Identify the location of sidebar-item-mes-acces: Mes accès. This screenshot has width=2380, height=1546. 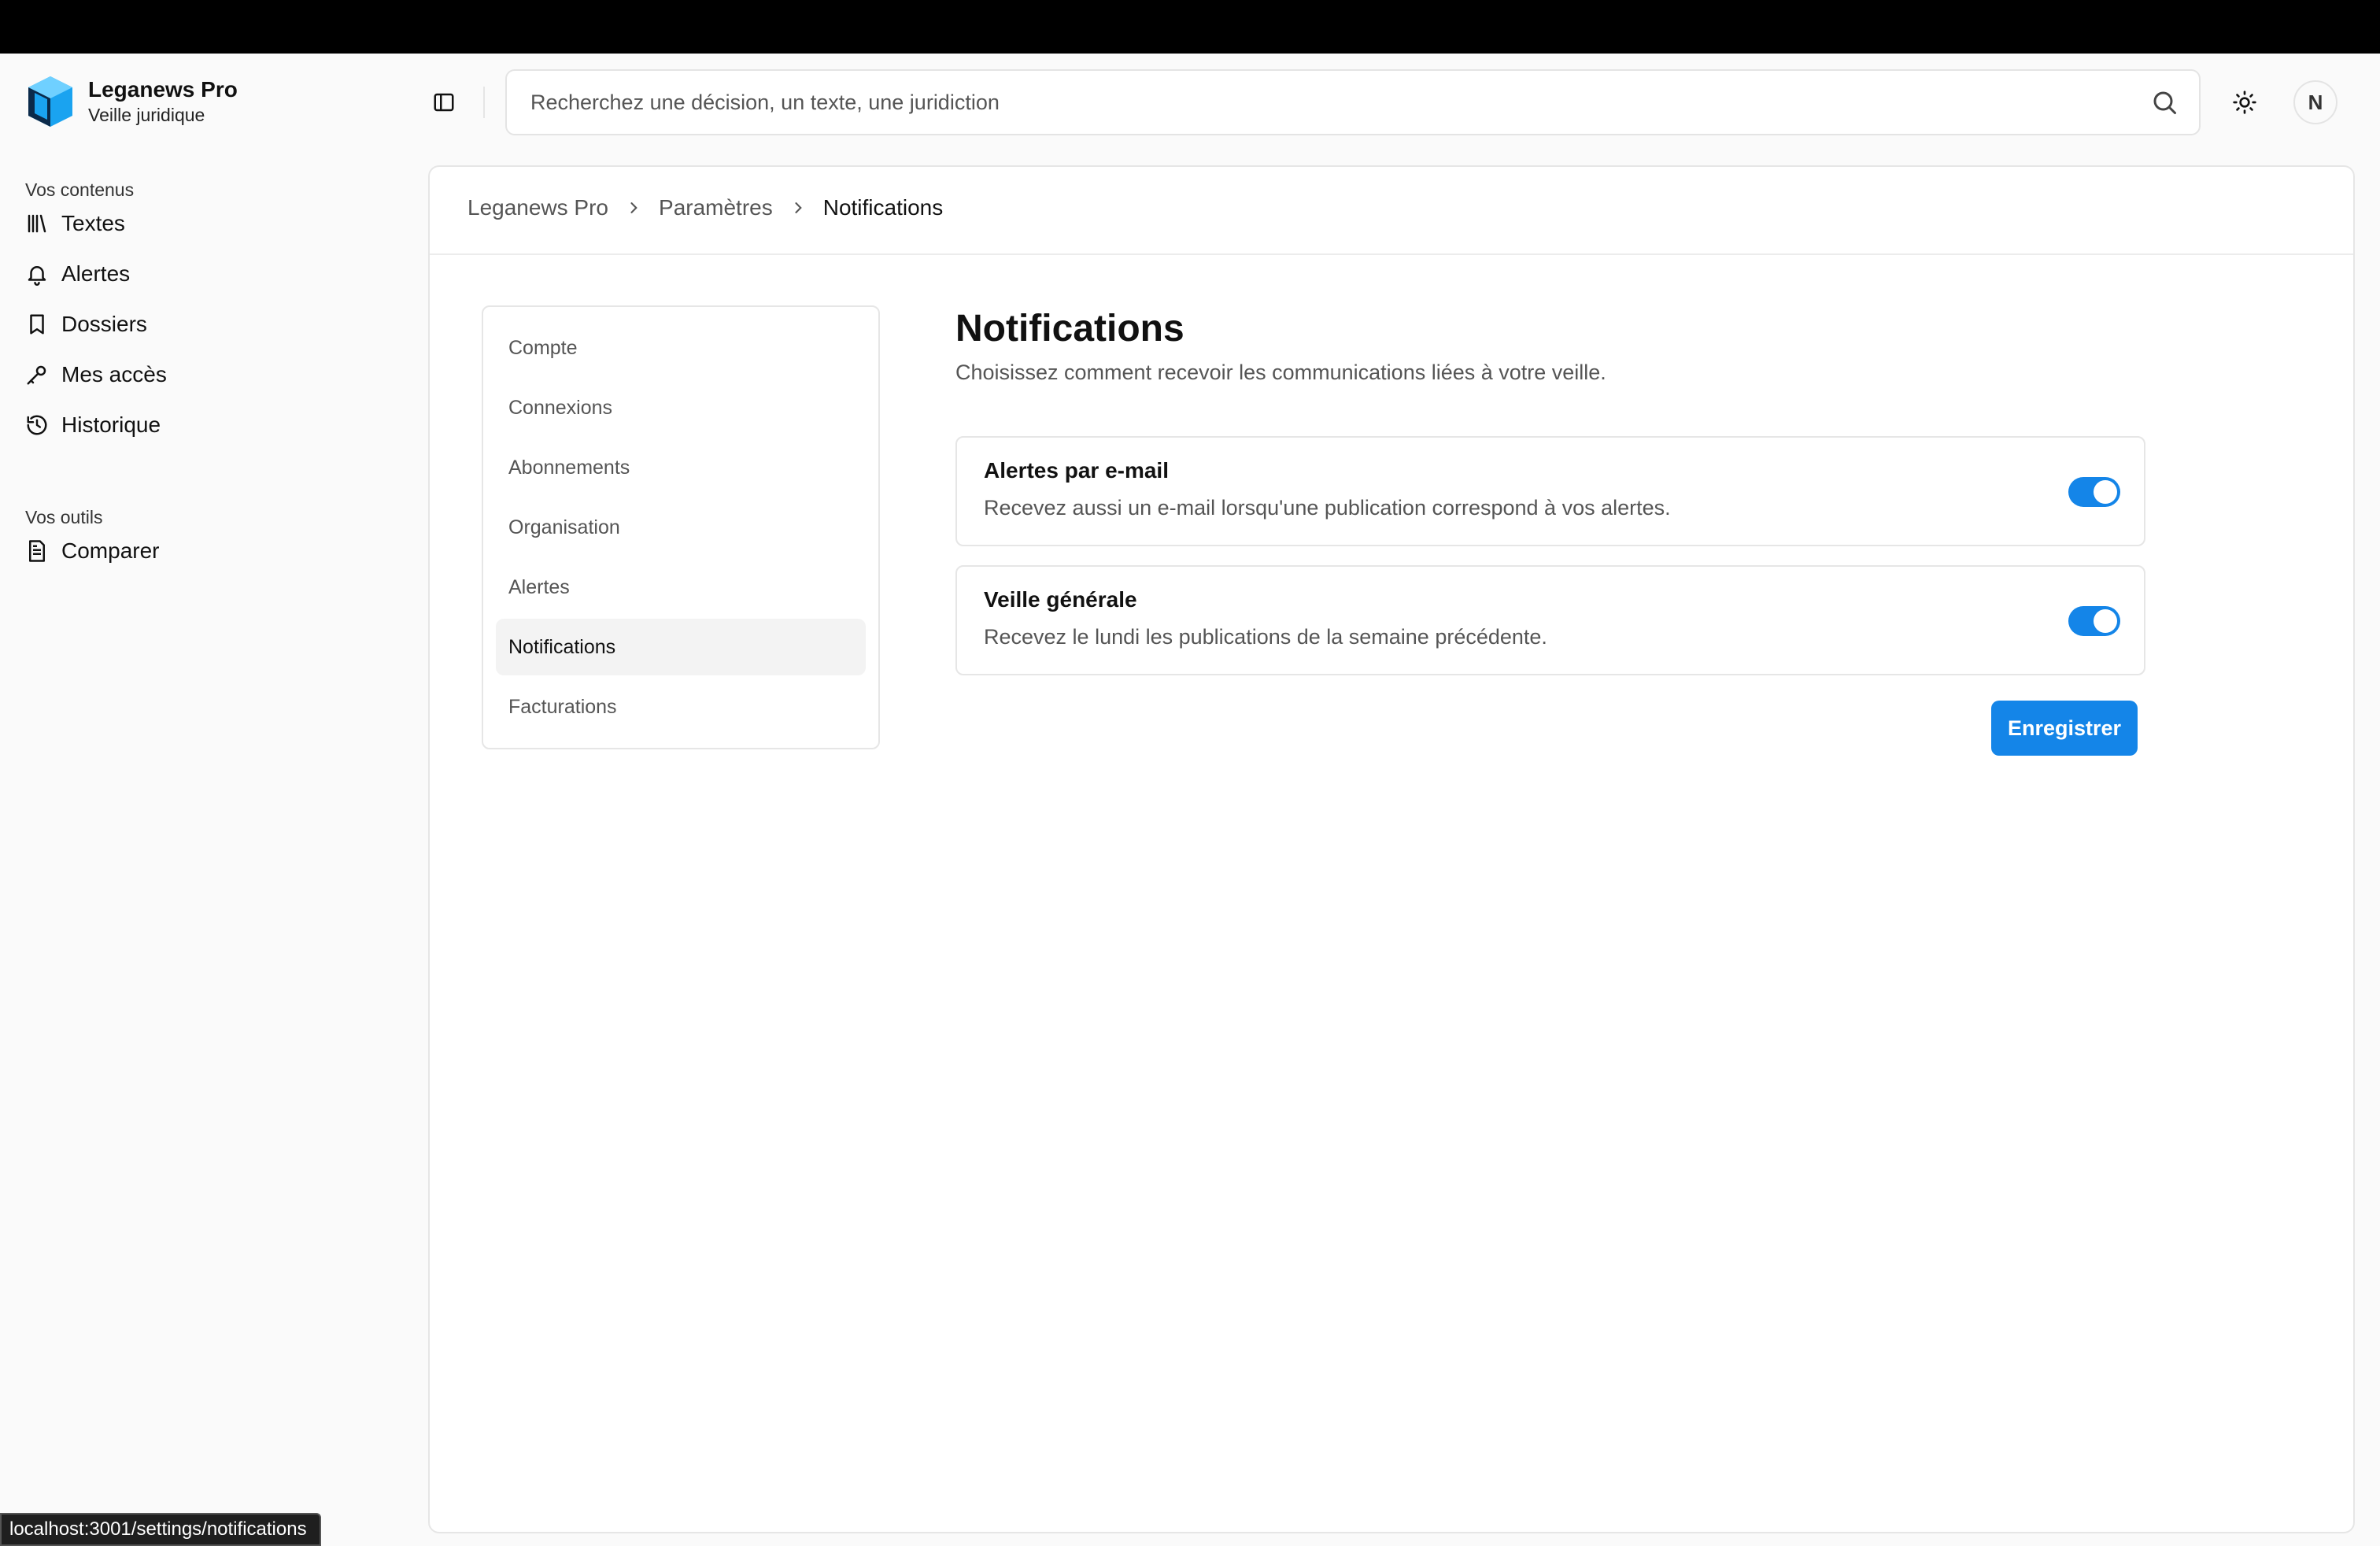
(96, 375).